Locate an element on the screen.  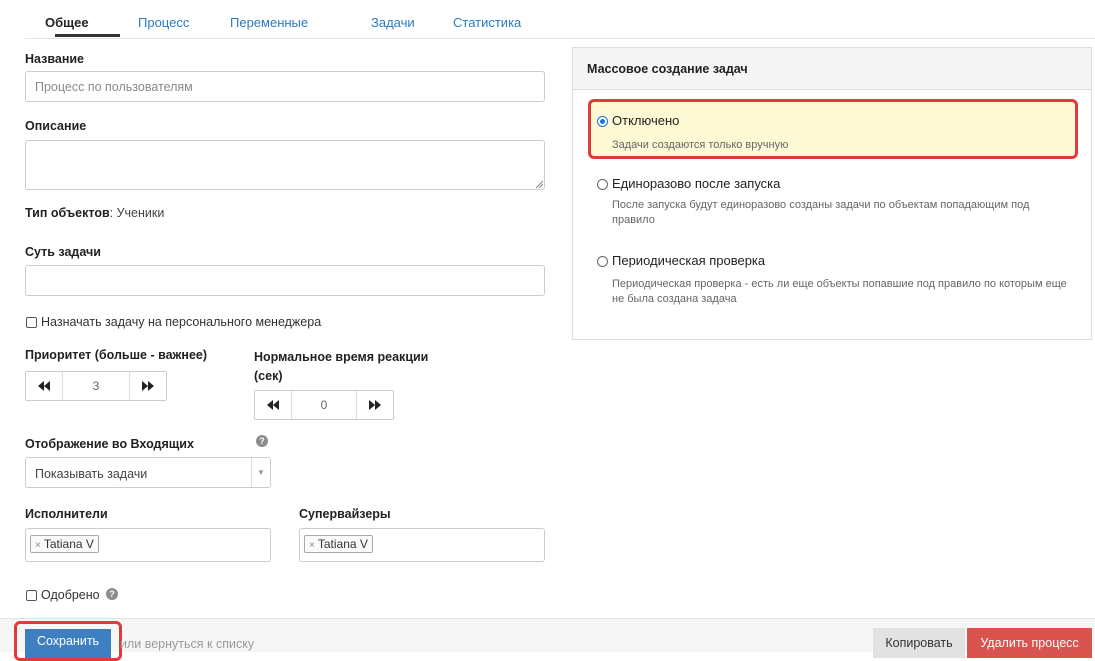
radio-periodic-check is located at coordinates (602, 261).